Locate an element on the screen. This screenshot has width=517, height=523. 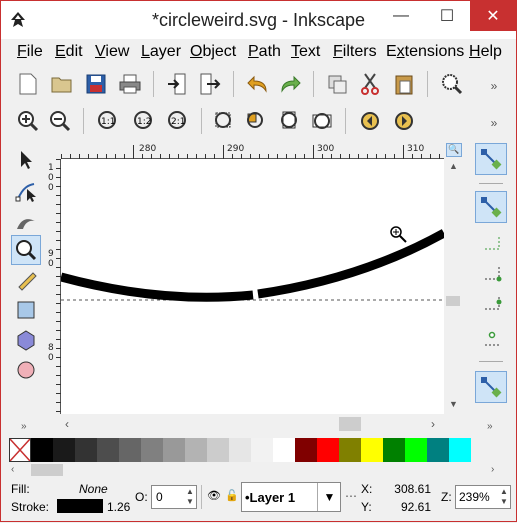
menu-extensions: Extensions is located at coordinates (425, 52).